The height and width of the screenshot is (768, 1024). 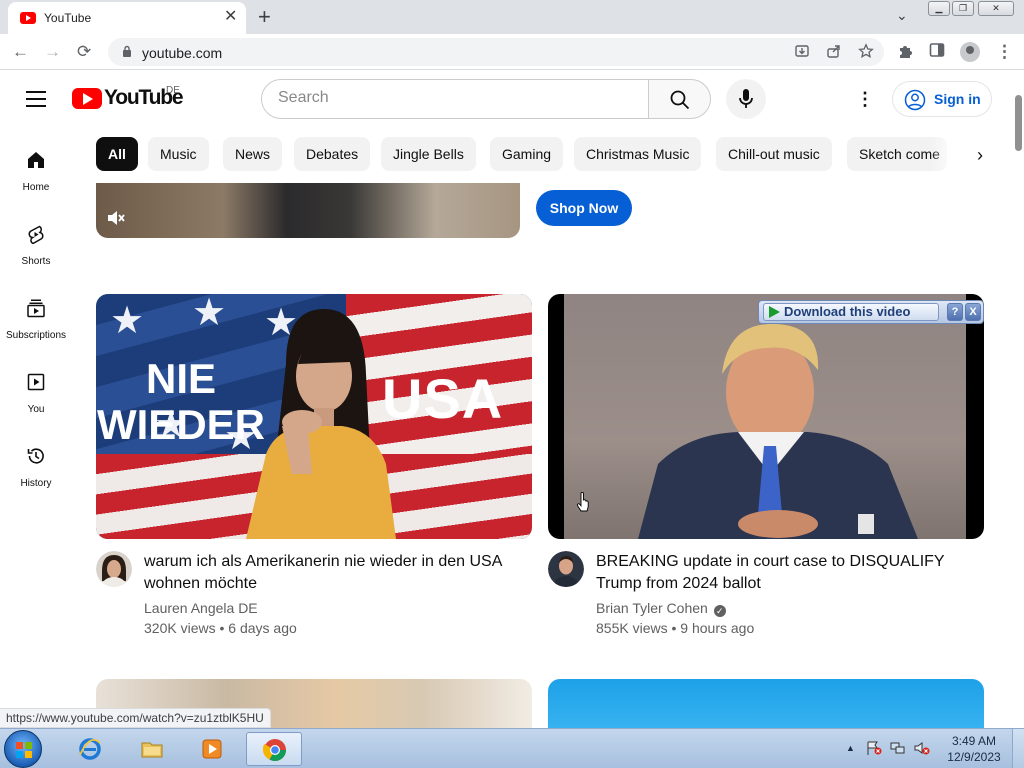 I want to click on install-app-icon, so click(x=802, y=53).